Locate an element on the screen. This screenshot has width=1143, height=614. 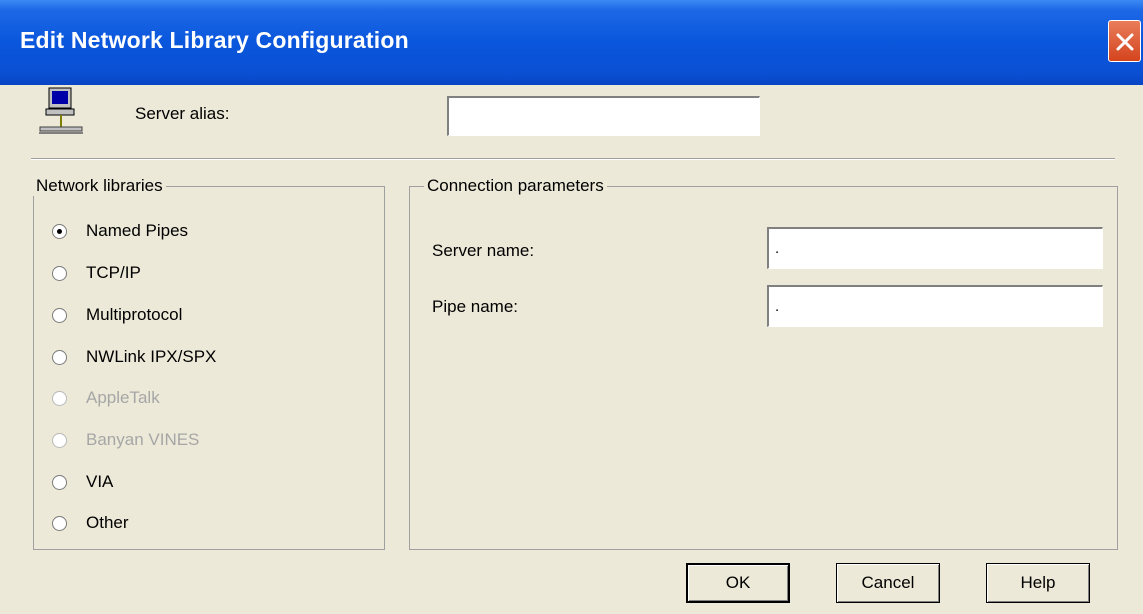
radio-label: Named Pipes is located at coordinates (137, 230).